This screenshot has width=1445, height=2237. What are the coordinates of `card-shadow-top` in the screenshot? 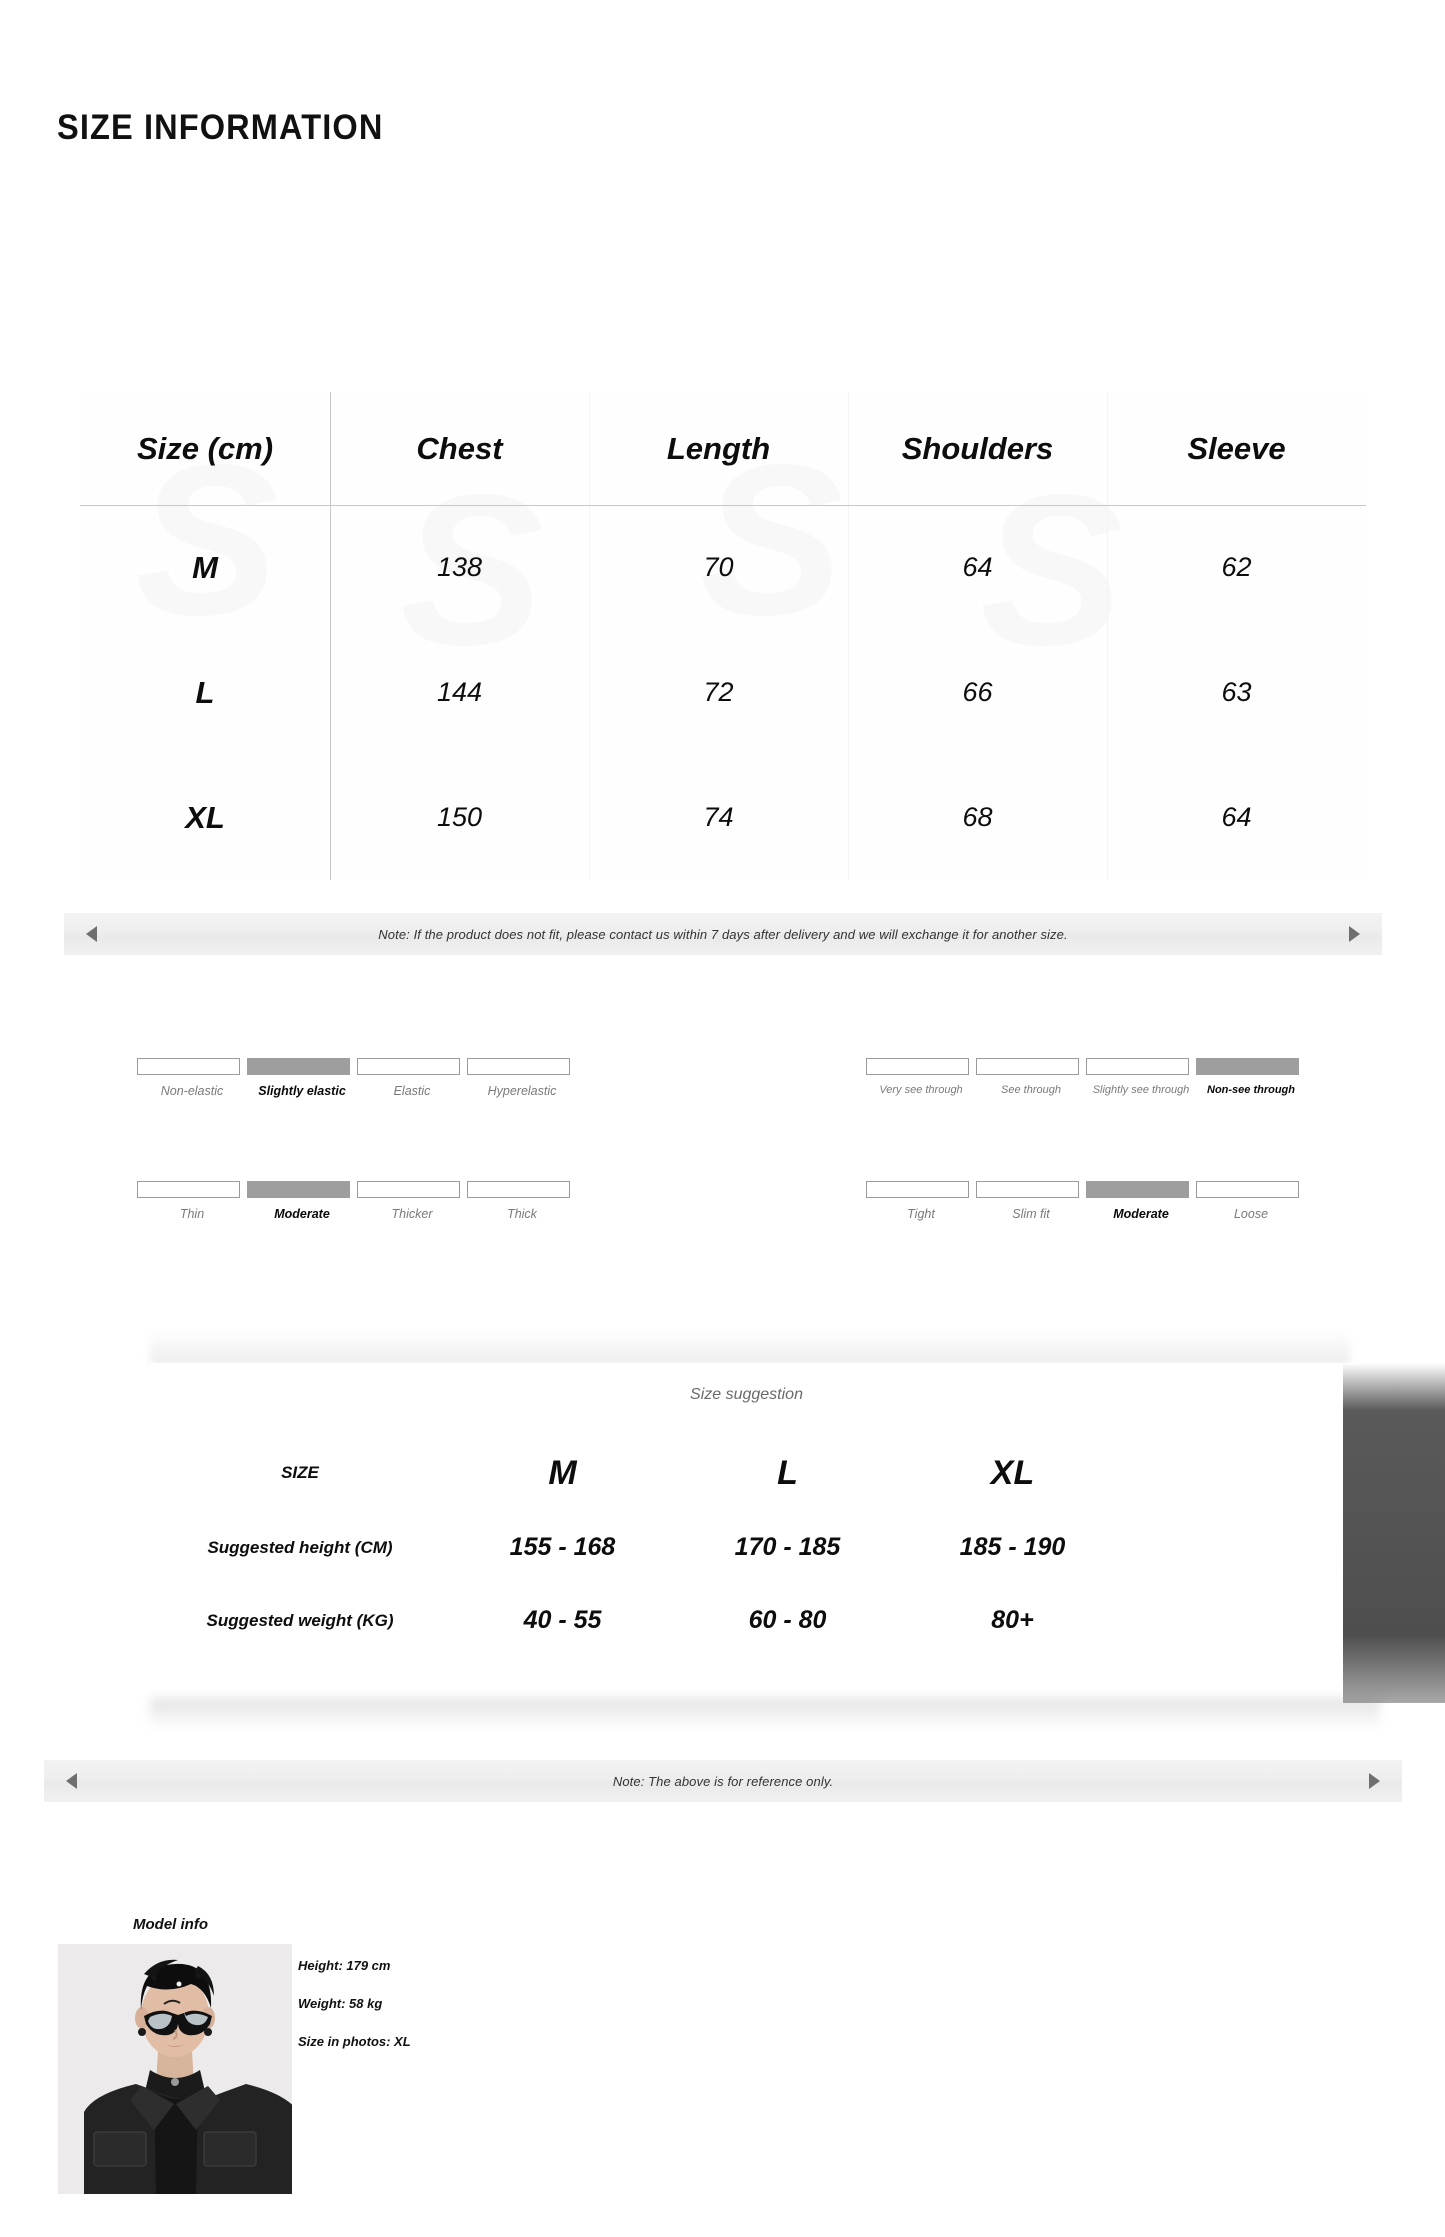 It's located at (750, 1347).